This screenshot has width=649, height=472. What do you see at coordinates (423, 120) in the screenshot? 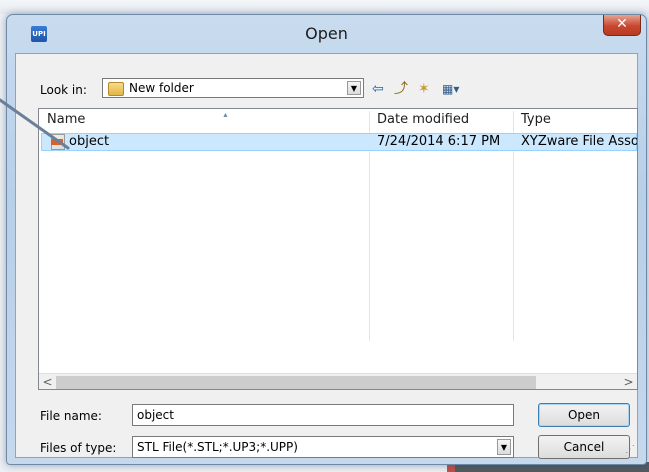
I see `column-header-date-modified: Date modified` at bounding box center [423, 120].